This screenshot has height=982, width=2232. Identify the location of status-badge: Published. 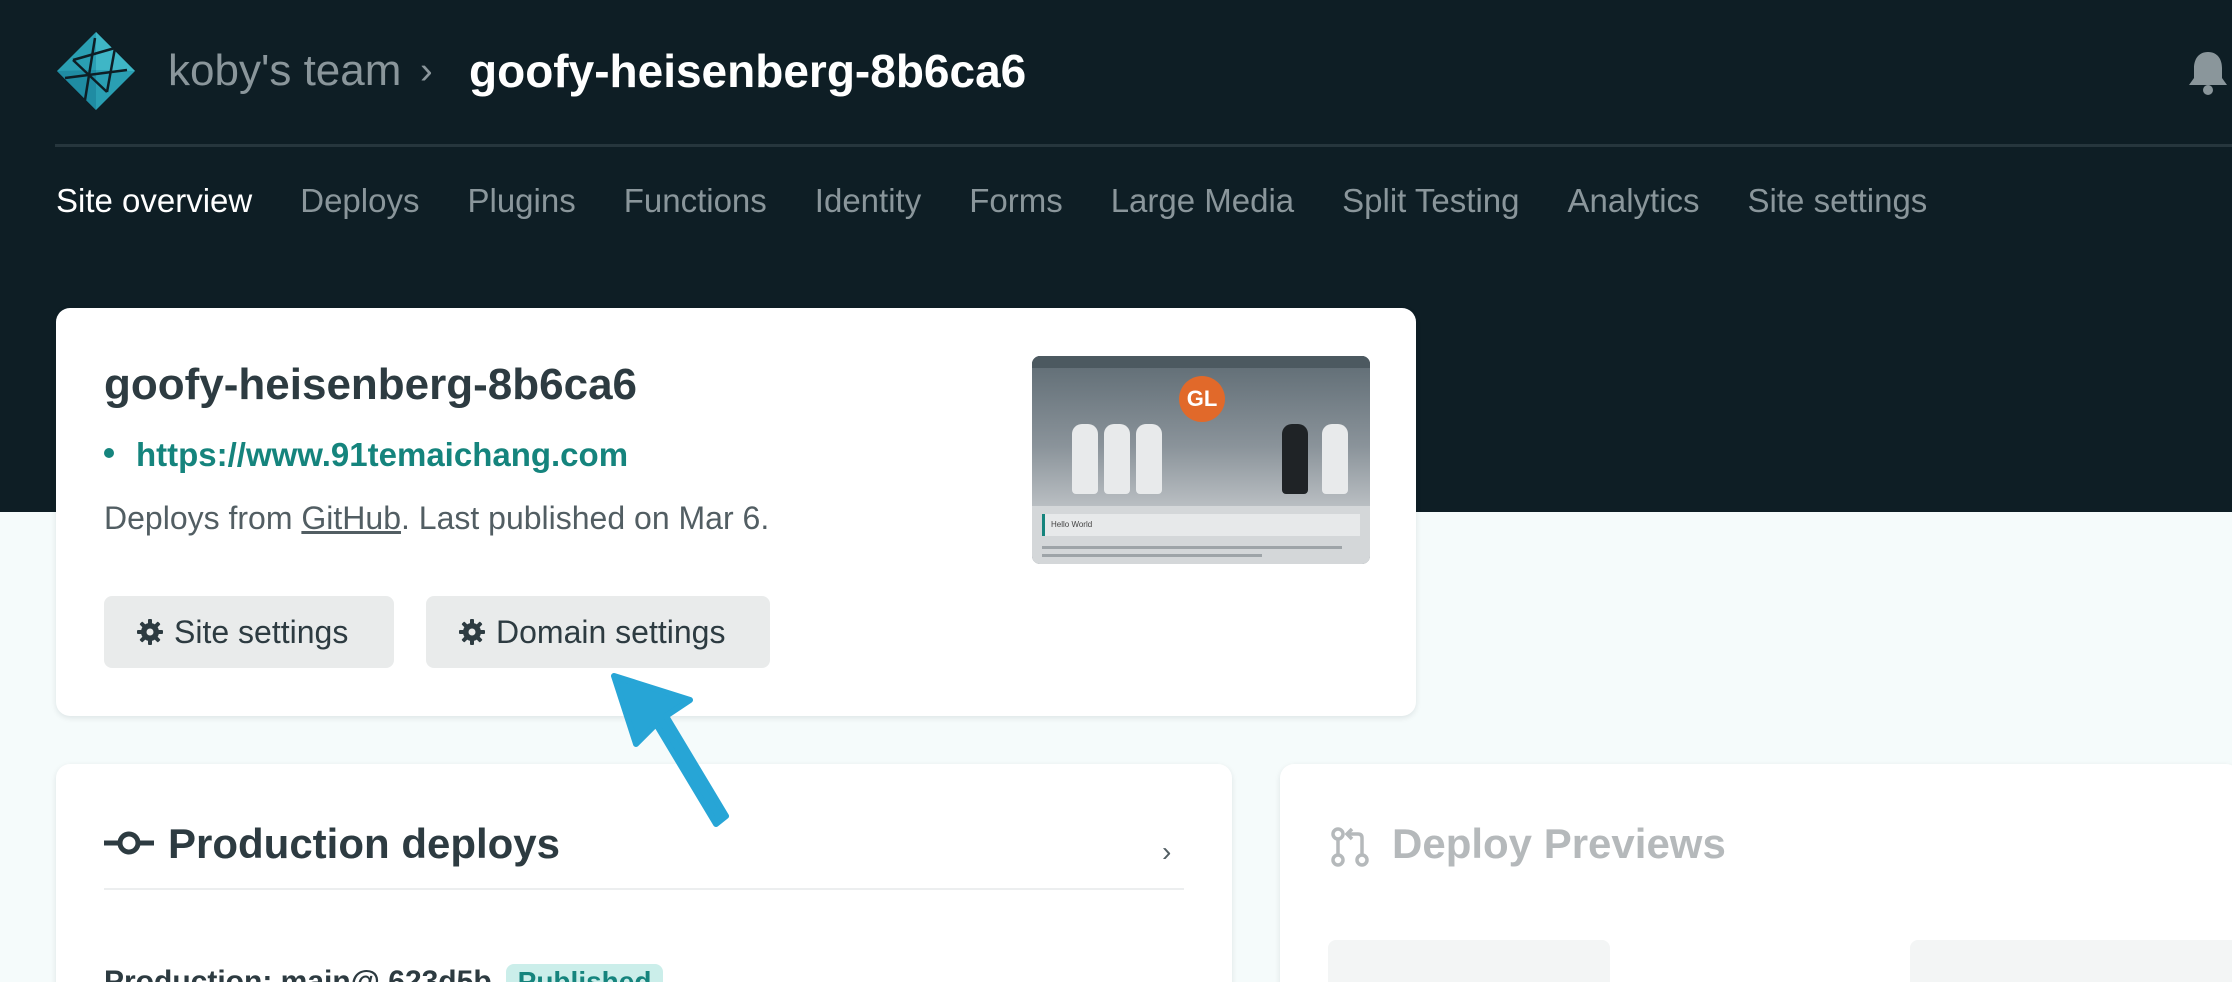
(584, 973).